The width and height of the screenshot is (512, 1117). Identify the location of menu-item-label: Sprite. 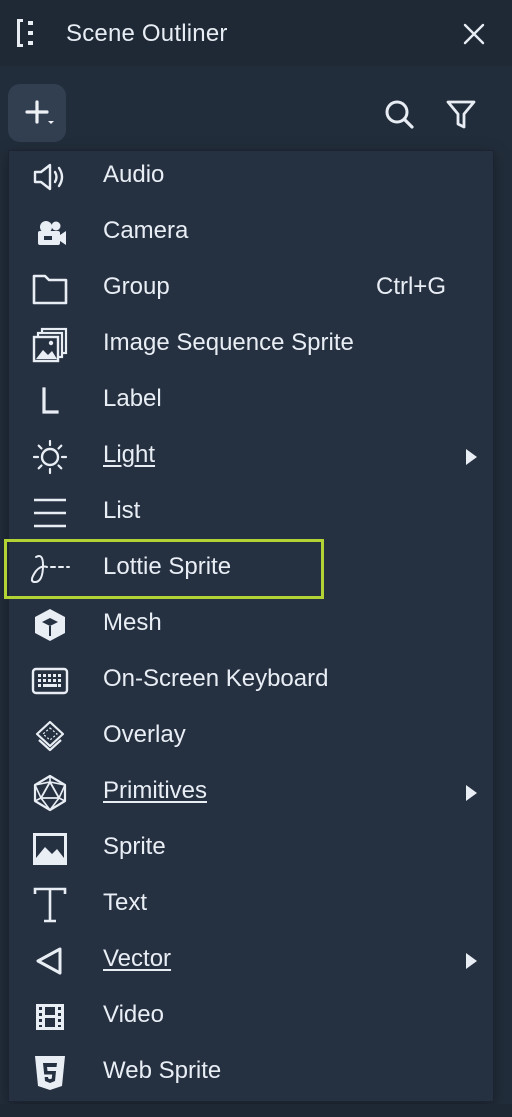
(134, 846).